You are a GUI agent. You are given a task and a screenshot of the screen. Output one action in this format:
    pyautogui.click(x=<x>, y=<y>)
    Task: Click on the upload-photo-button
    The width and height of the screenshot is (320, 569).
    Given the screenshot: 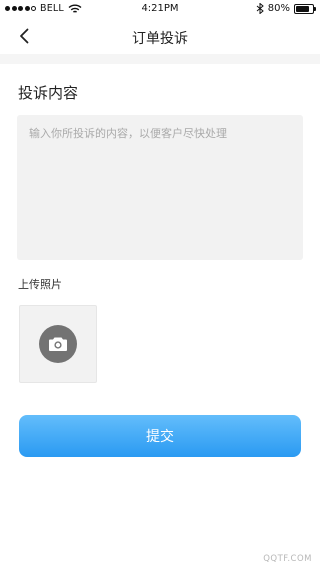 What is the action you would take?
    pyautogui.click(x=58, y=344)
    